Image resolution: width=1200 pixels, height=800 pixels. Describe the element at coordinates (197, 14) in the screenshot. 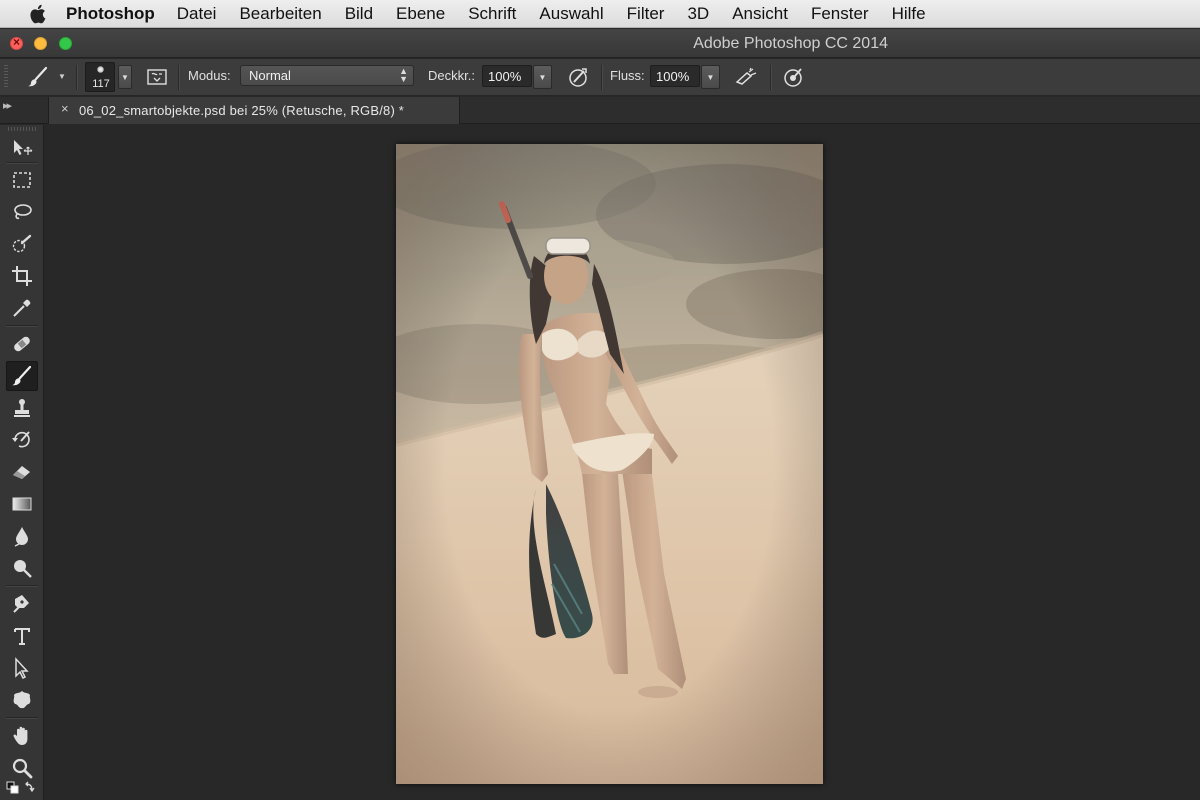

I see `menu-datei: Datei` at that location.